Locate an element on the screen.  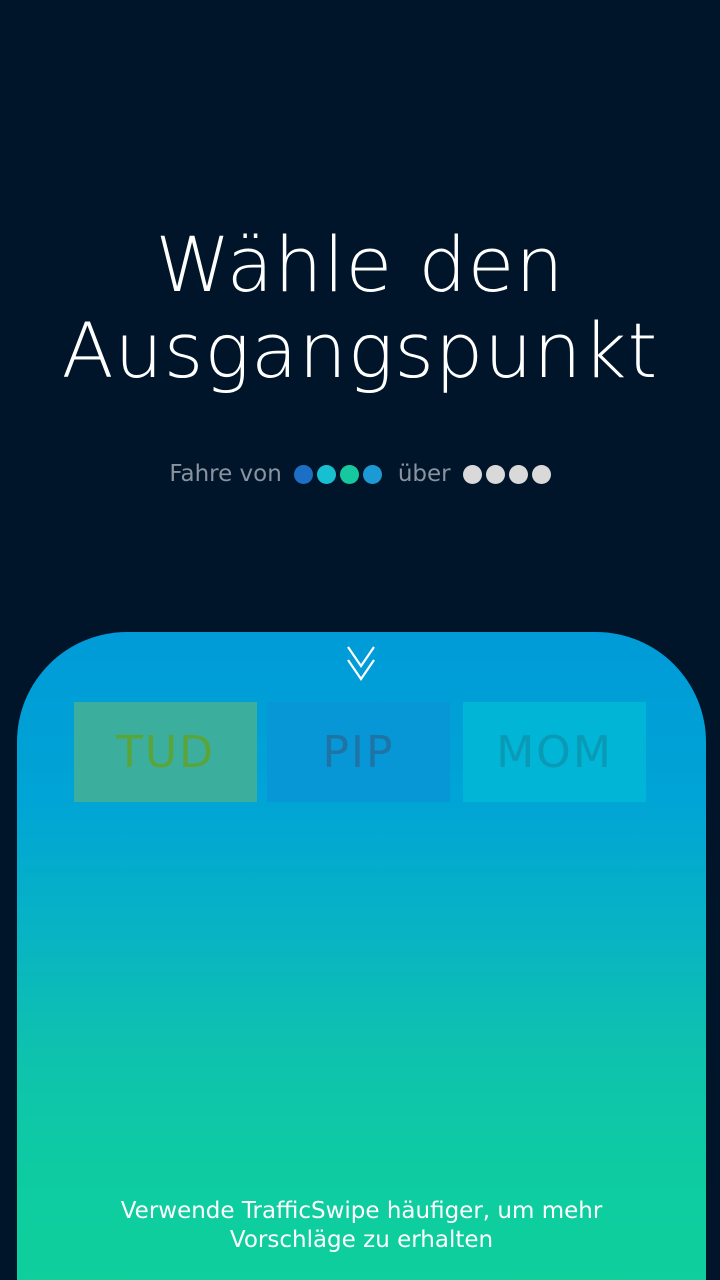
double-chevron-down-icon is located at coordinates (361, 664).